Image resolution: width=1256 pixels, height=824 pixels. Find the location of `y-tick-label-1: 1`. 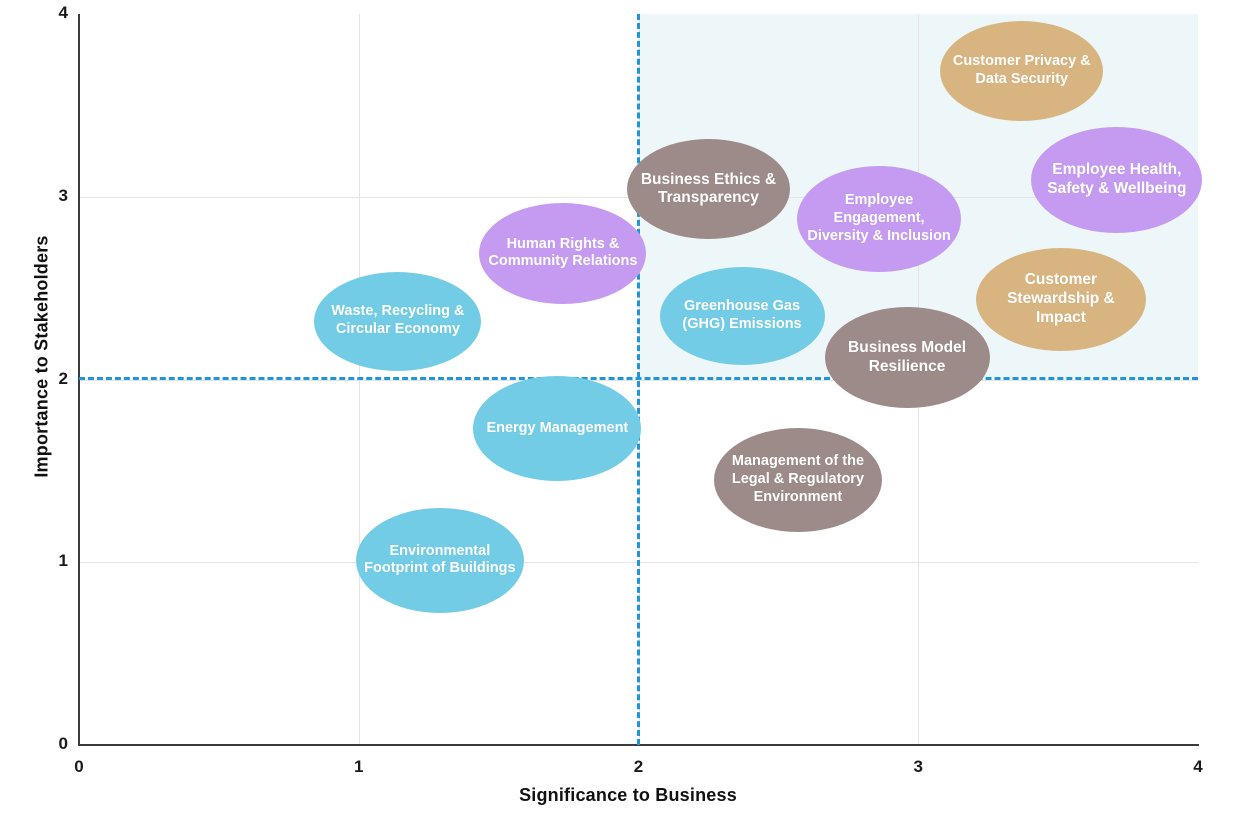

y-tick-label-1: 1 is located at coordinates (63, 561).